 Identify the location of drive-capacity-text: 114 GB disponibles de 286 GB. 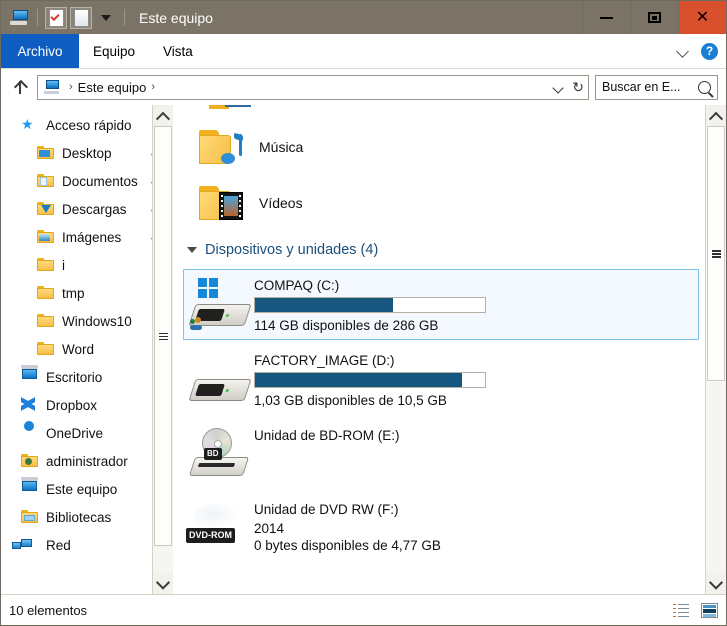
(346, 325).